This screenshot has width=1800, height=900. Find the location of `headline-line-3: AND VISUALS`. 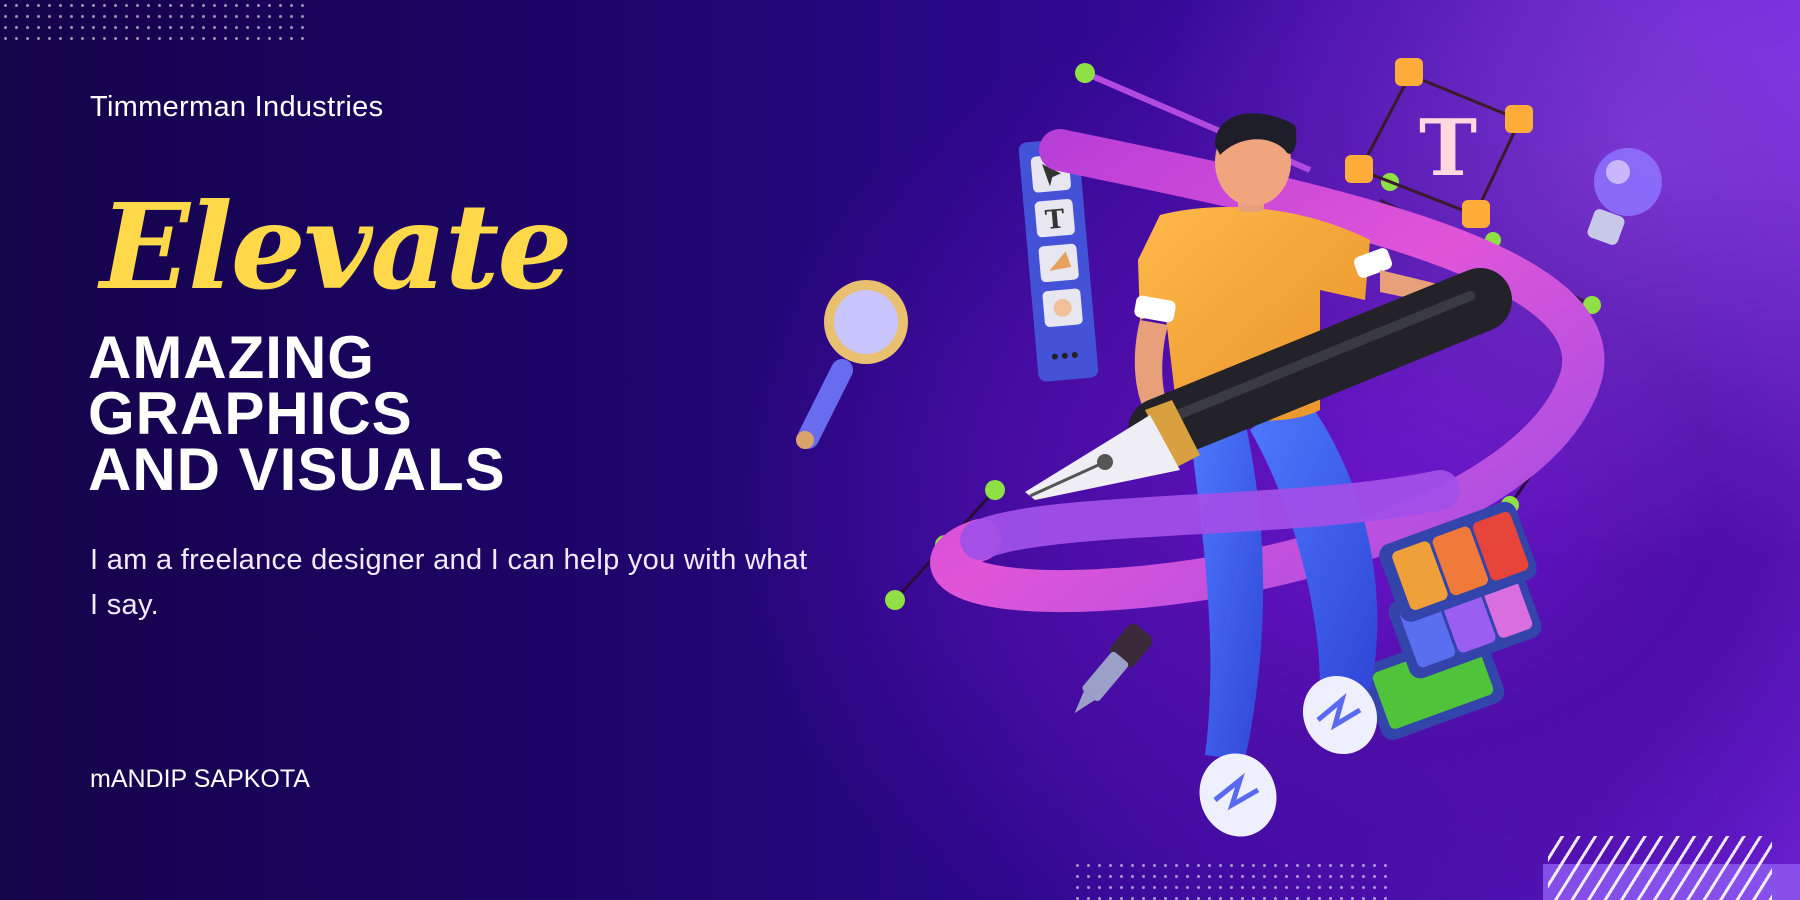

headline-line-3: AND VISUALS is located at coordinates (297, 469).